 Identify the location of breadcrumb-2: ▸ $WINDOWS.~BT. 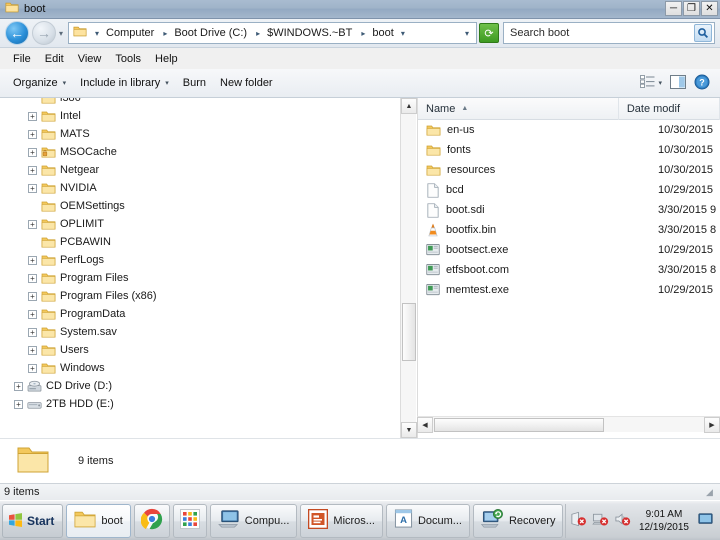
(302, 33).